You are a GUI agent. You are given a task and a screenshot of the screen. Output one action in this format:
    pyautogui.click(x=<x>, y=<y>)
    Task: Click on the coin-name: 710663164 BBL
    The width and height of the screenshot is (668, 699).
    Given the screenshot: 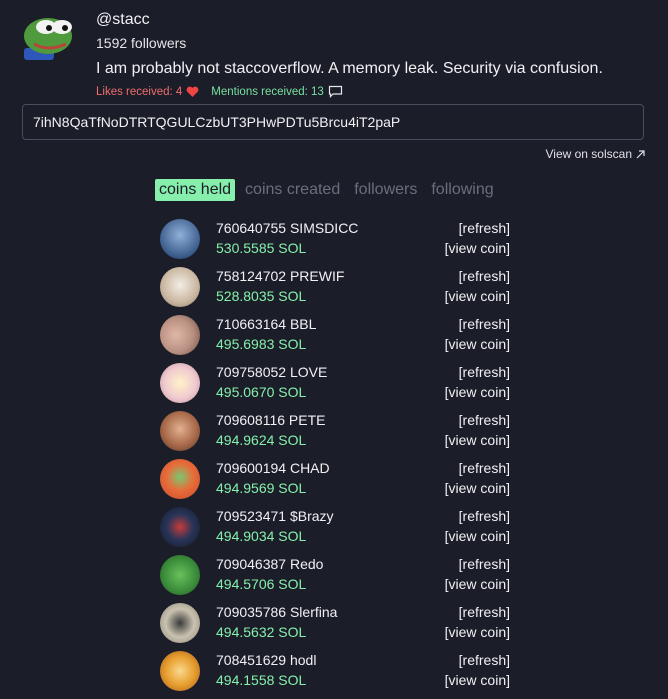 What is the action you would take?
    pyautogui.click(x=266, y=324)
    